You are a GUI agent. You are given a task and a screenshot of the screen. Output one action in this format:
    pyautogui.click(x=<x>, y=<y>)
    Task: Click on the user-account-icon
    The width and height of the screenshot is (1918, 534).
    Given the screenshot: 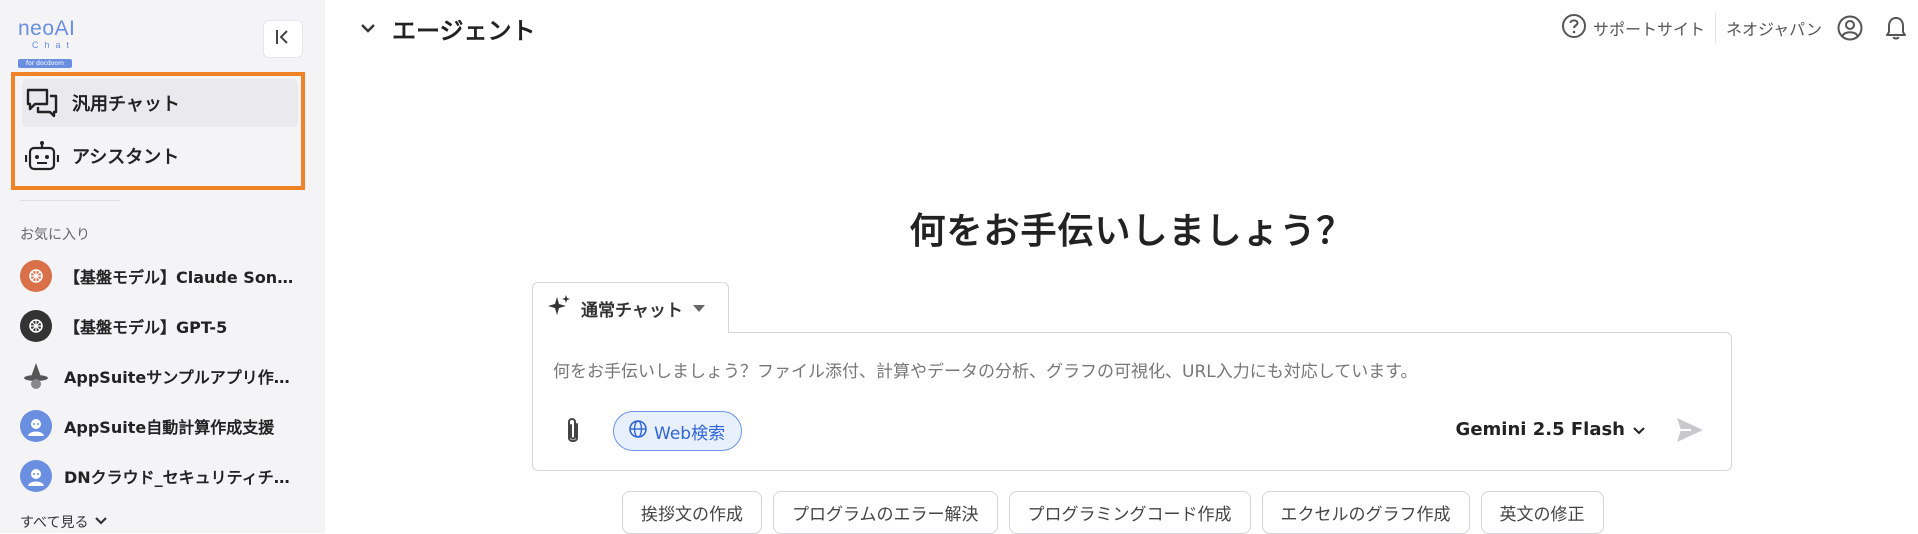 What is the action you would take?
    pyautogui.click(x=1850, y=28)
    